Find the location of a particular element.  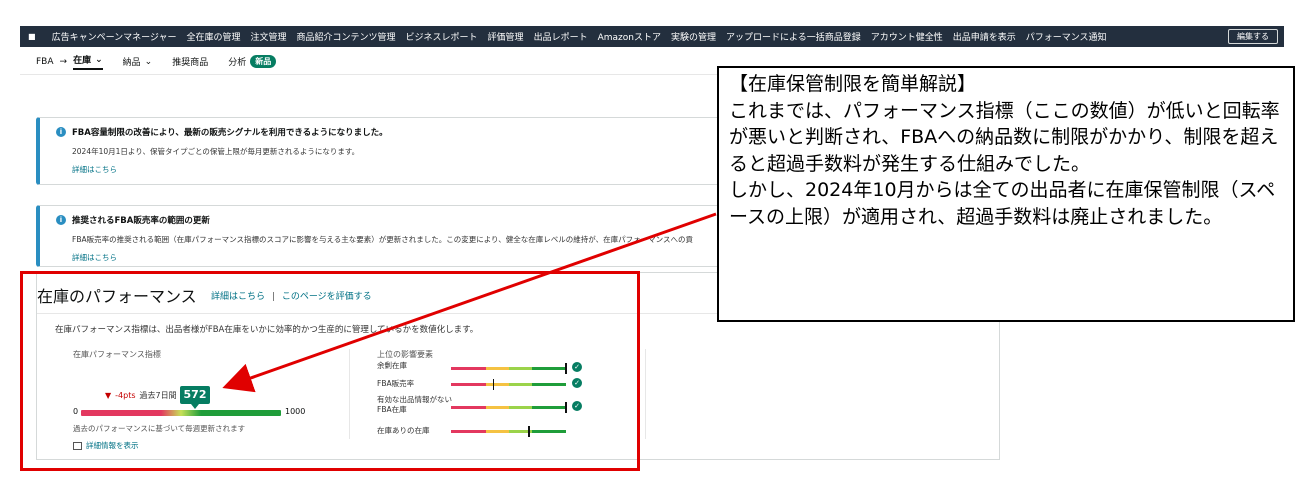

new-badge: 新品 is located at coordinates (263, 61).